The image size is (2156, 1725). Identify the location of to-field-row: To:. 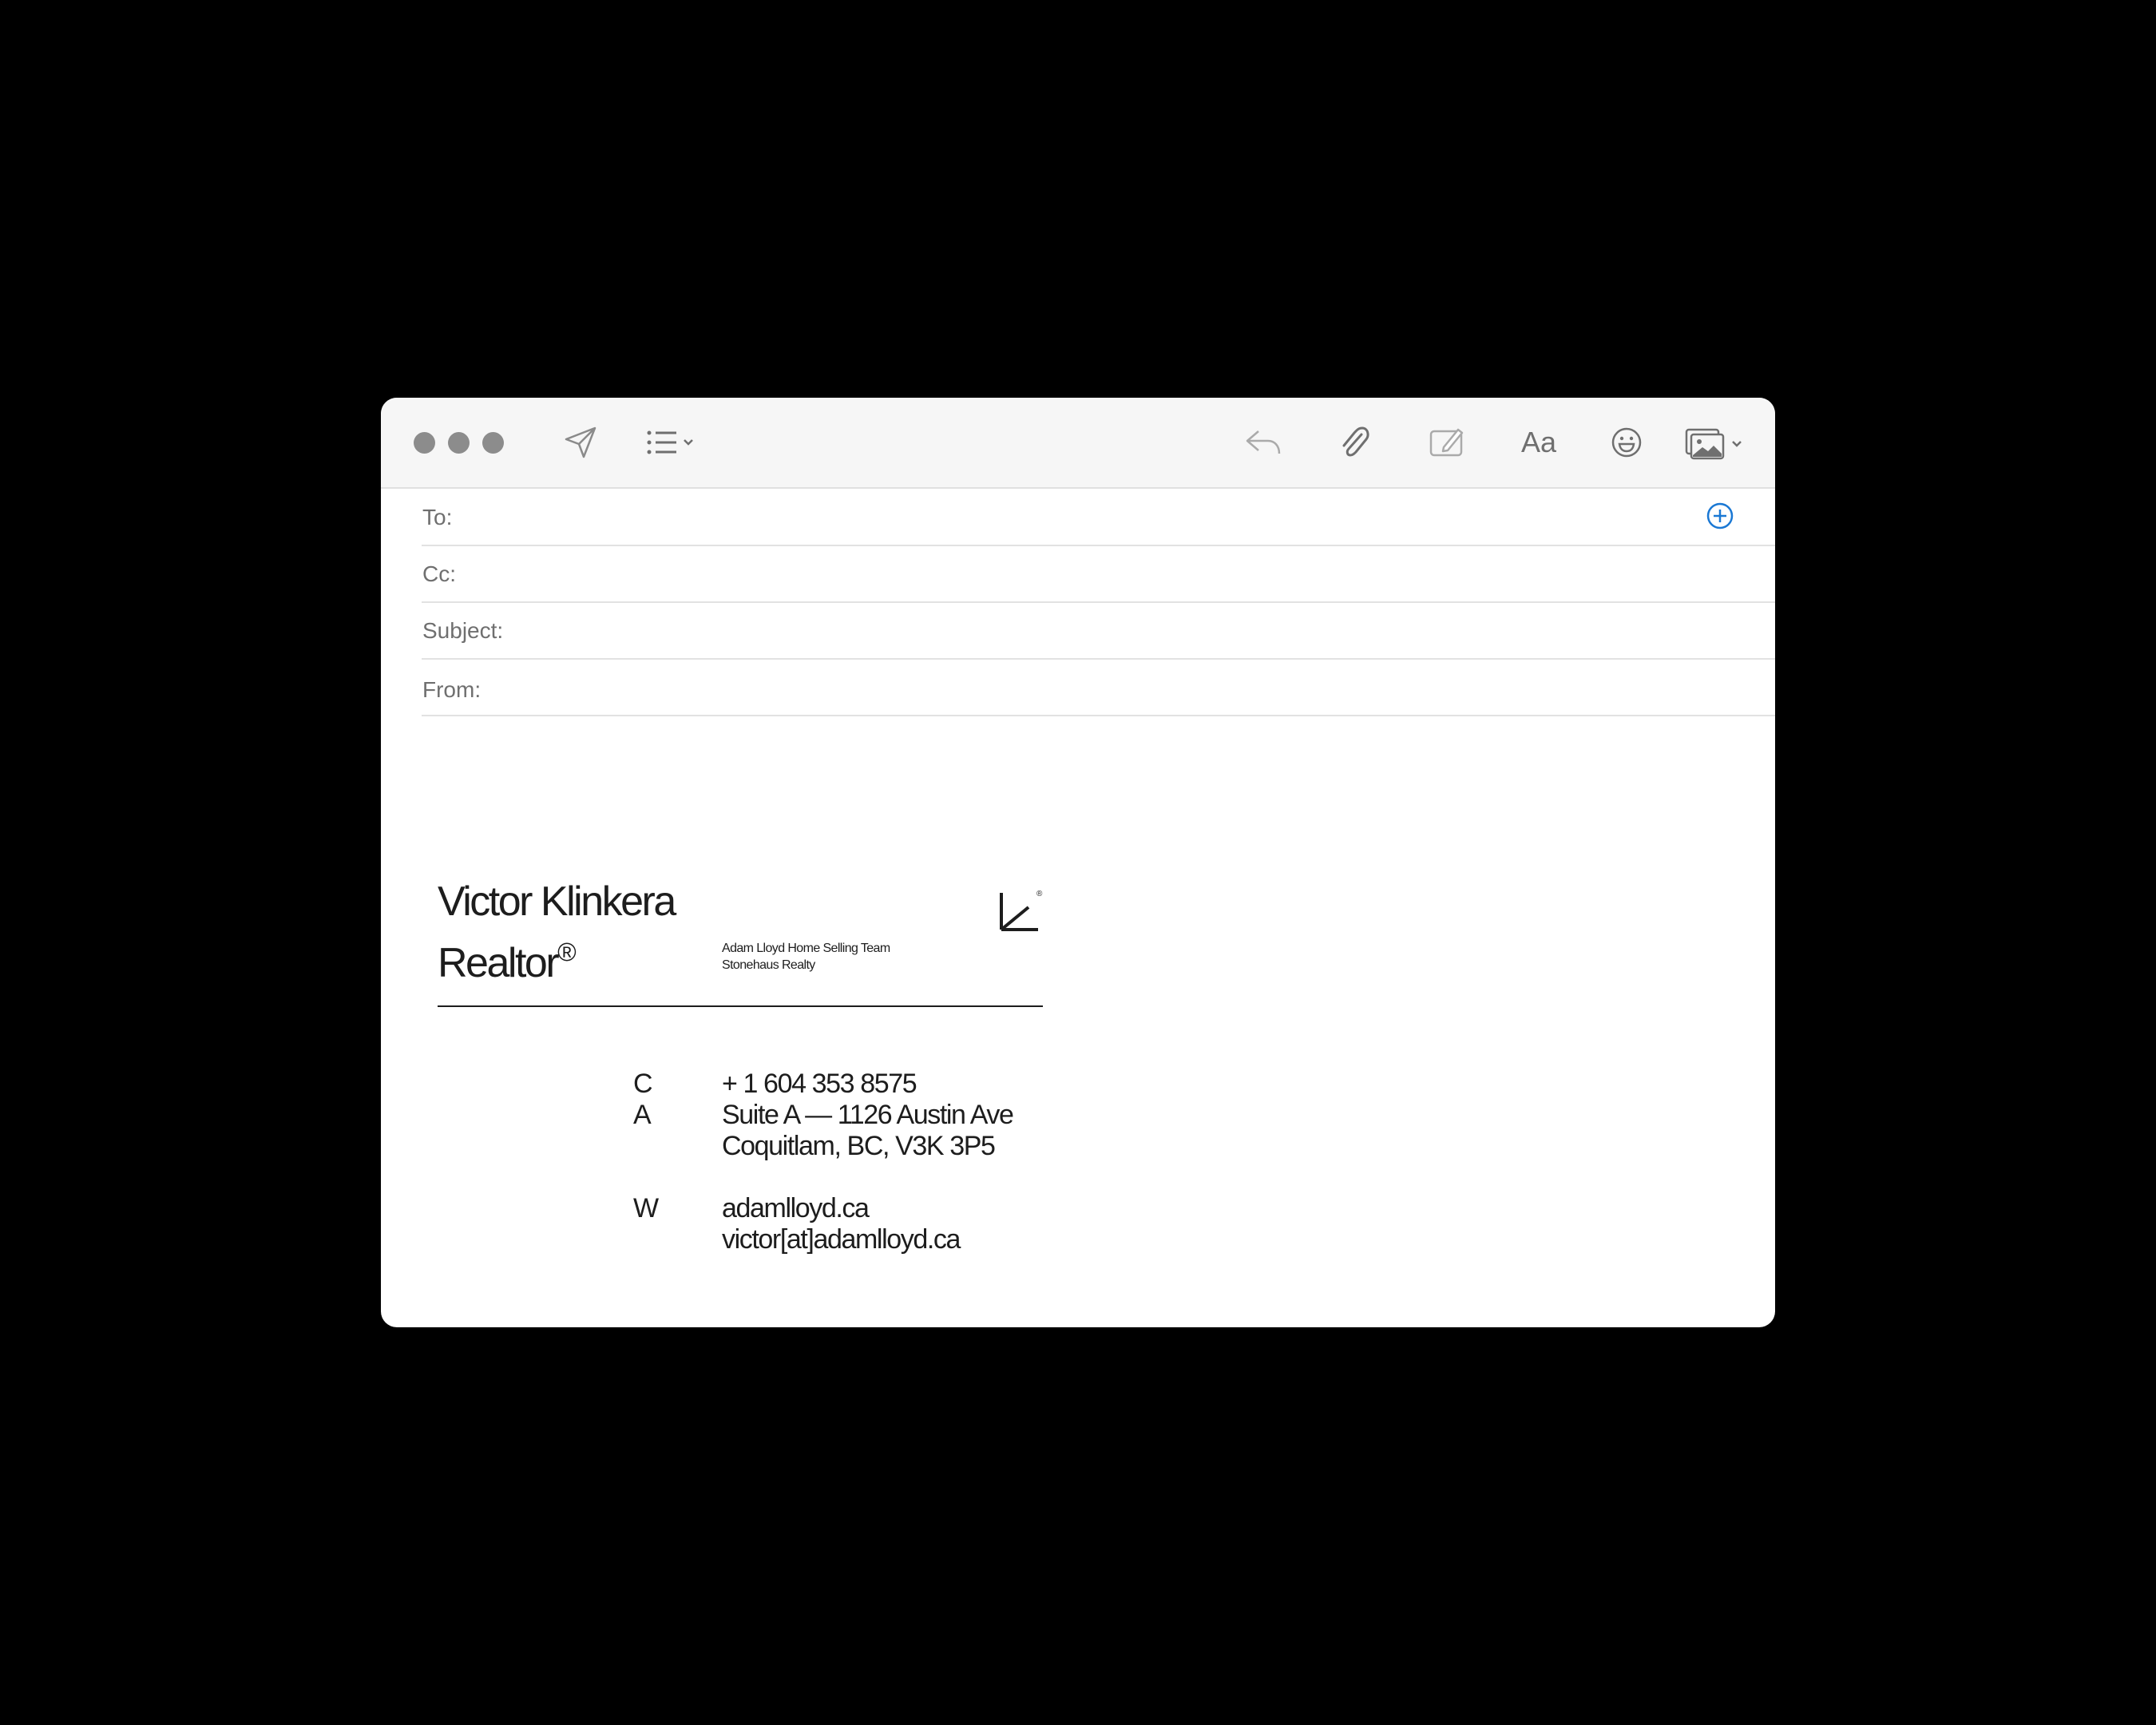
(1098, 517).